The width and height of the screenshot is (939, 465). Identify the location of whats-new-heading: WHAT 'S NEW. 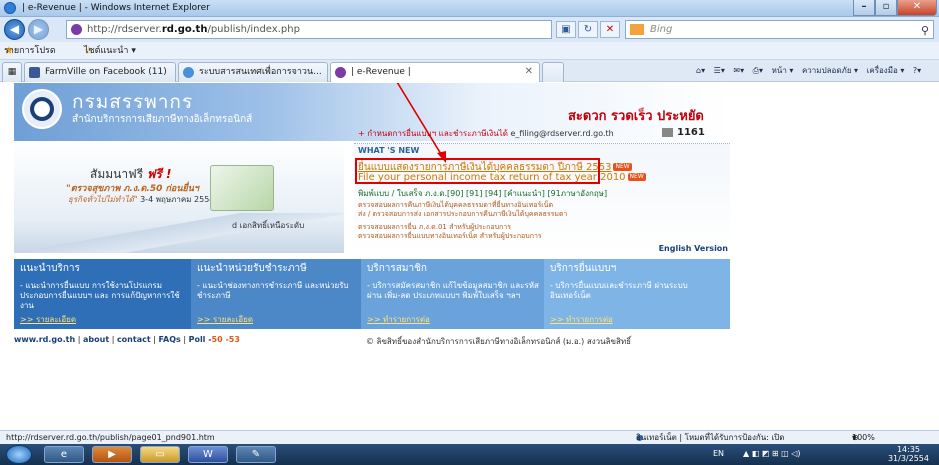
(389, 150).